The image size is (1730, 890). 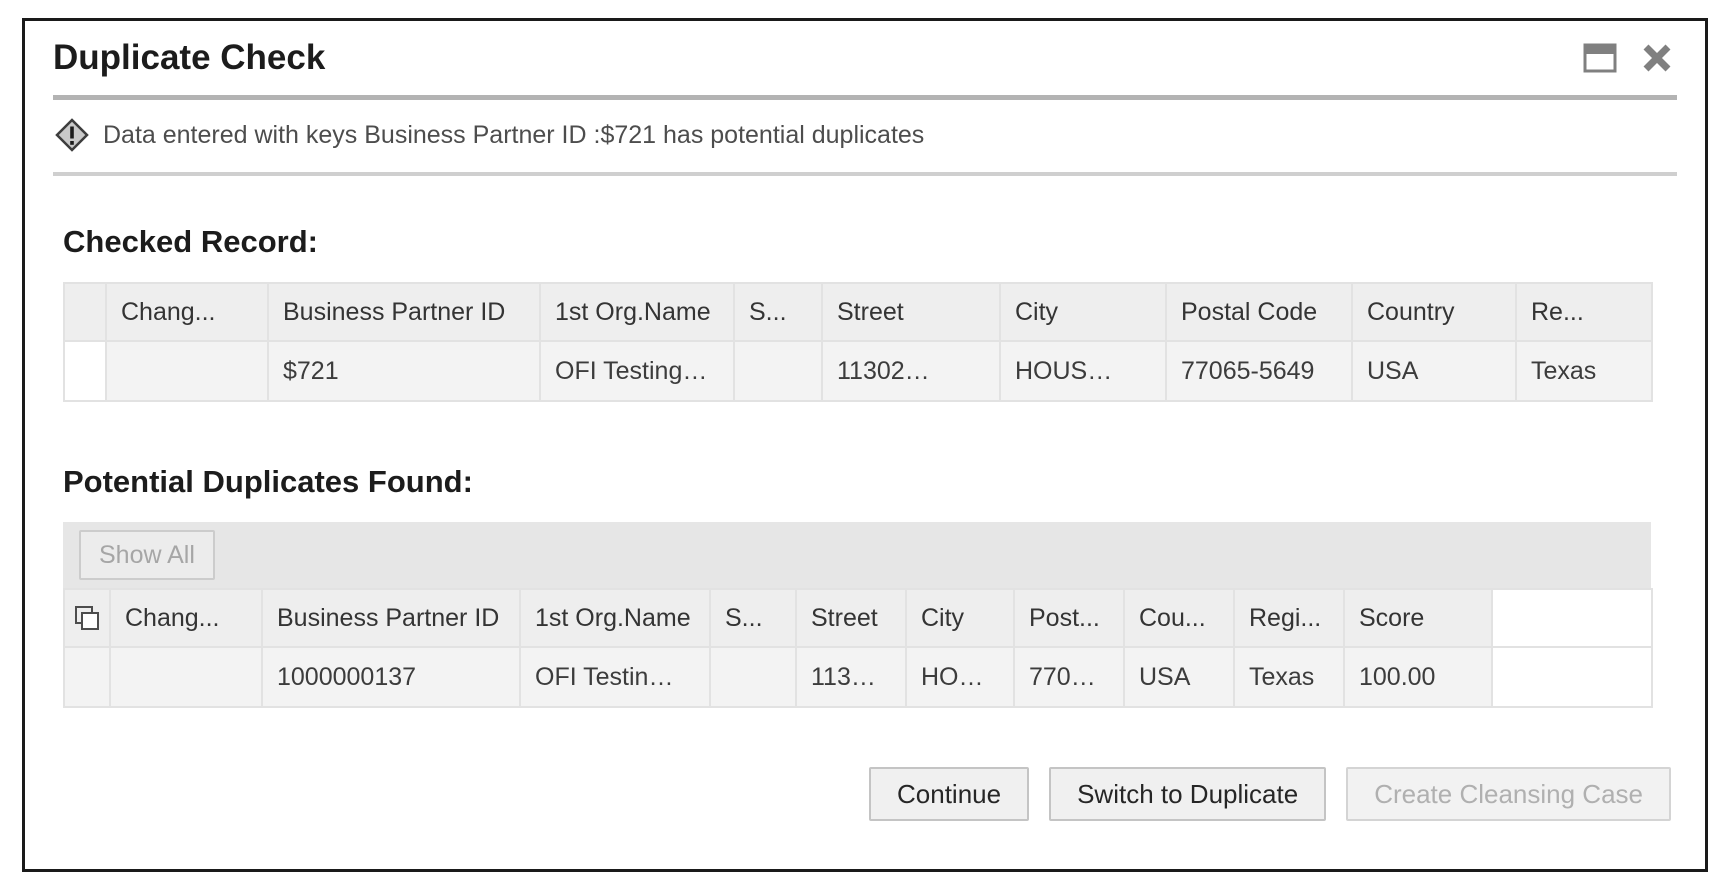 I want to click on dialog-titlebar: Duplicate Check, so click(x=865, y=58).